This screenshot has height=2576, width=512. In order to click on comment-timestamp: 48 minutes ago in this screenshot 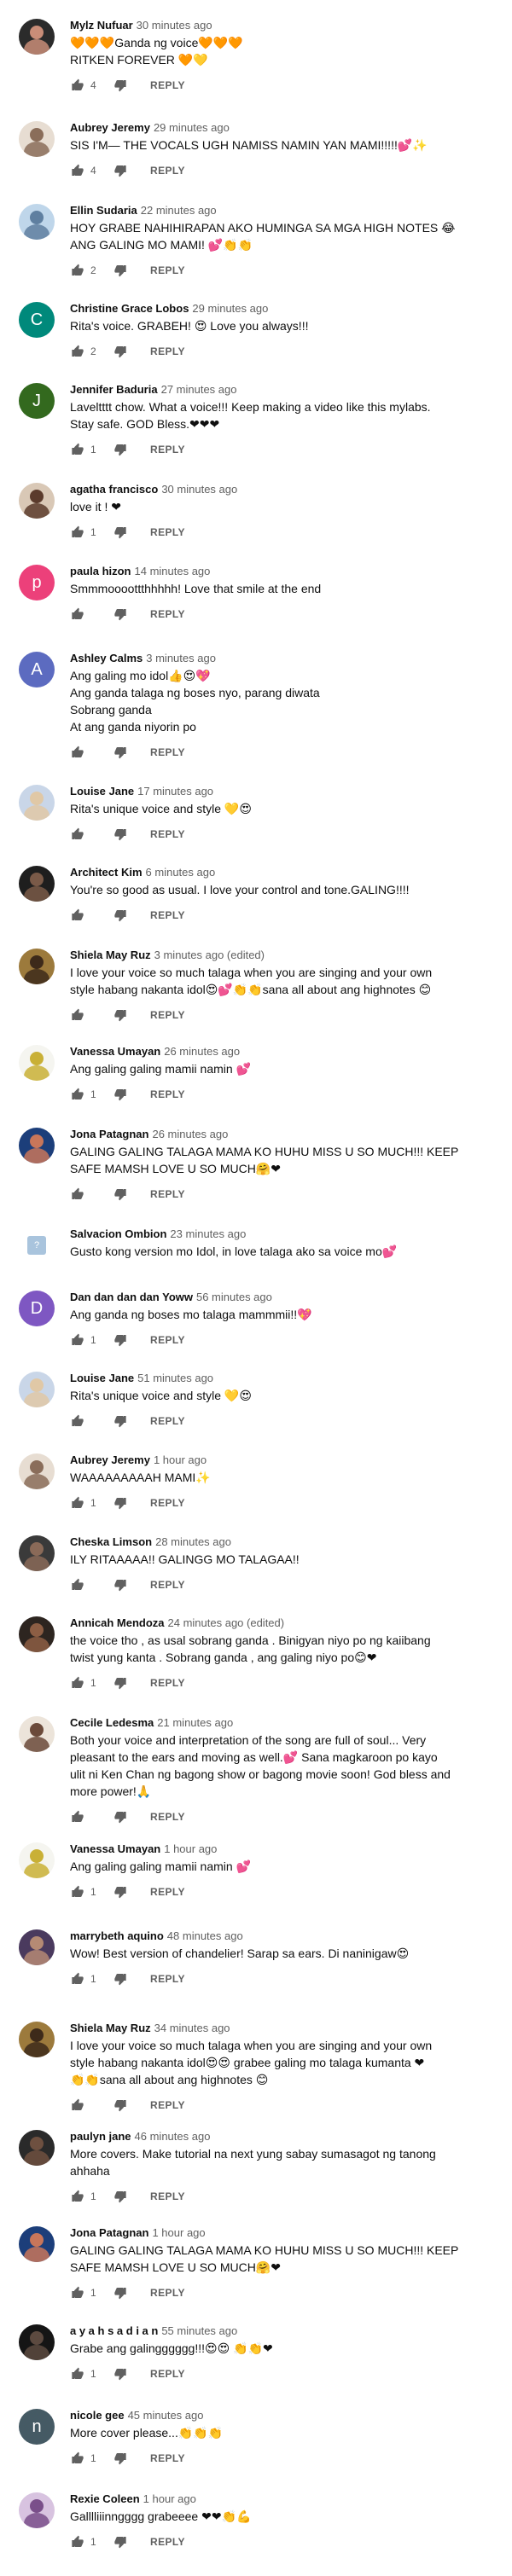, I will do `click(205, 1935)`.